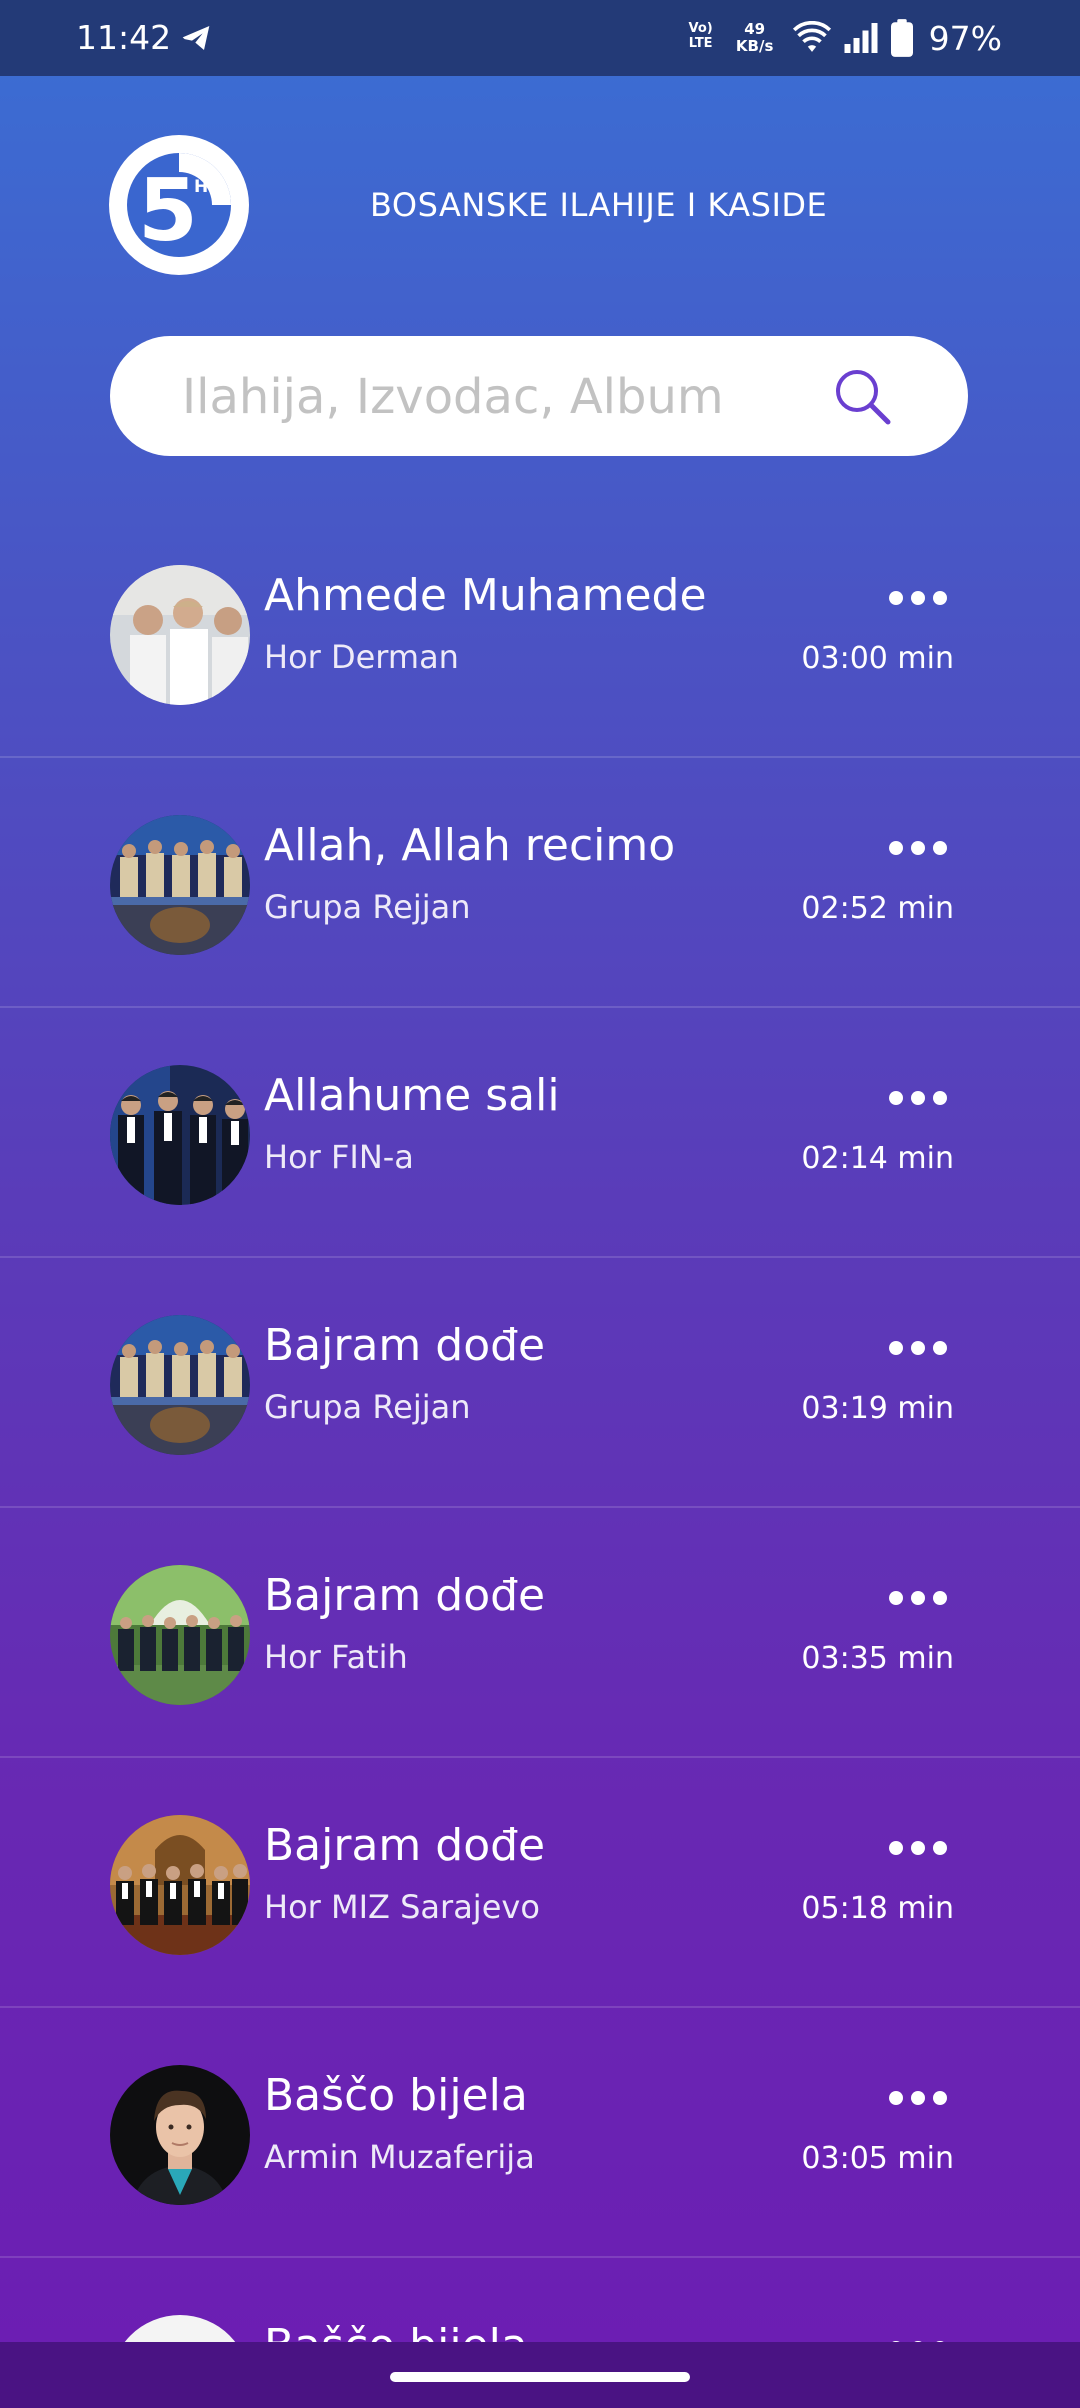 The width and height of the screenshot is (1080, 2408). I want to click on song-duration: 03:00 min, so click(877, 658).